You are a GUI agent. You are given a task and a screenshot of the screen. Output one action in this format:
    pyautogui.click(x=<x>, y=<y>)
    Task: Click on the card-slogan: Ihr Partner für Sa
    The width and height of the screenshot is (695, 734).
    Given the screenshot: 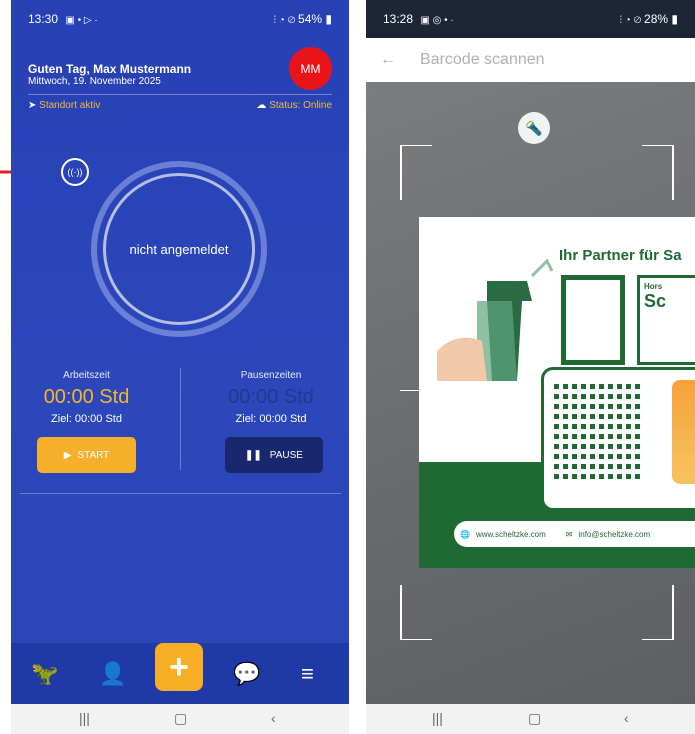 What is the action you would take?
    pyautogui.click(x=620, y=255)
    